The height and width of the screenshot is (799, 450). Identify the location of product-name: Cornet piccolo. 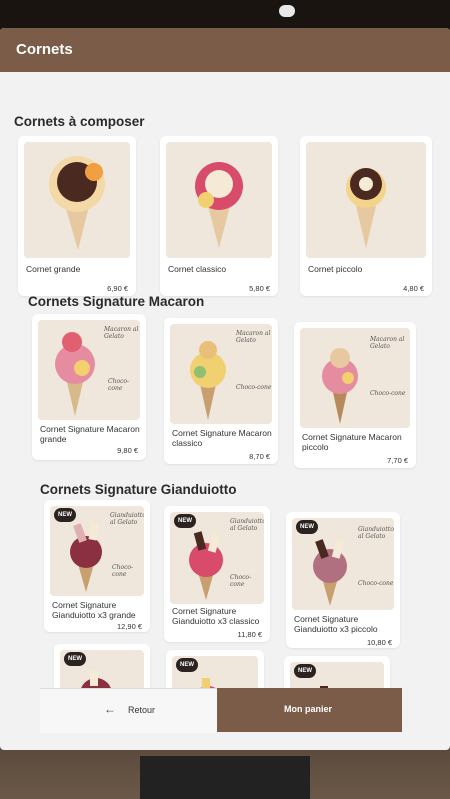
(335, 269).